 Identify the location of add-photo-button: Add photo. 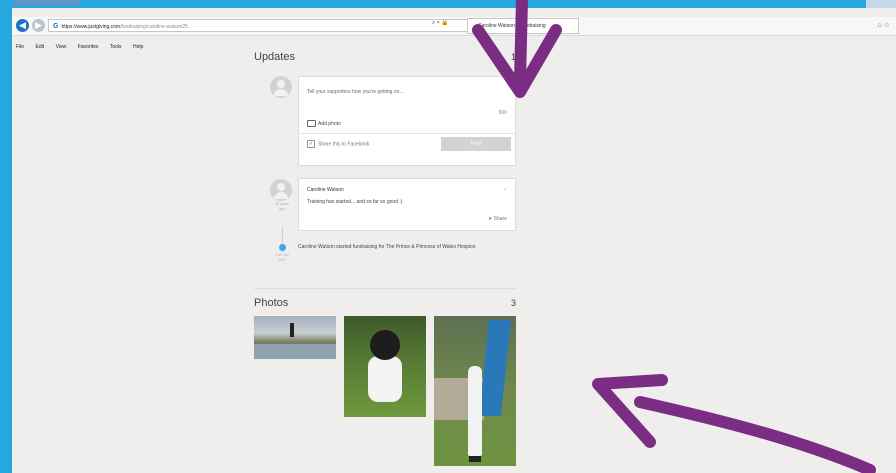
(324, 123).